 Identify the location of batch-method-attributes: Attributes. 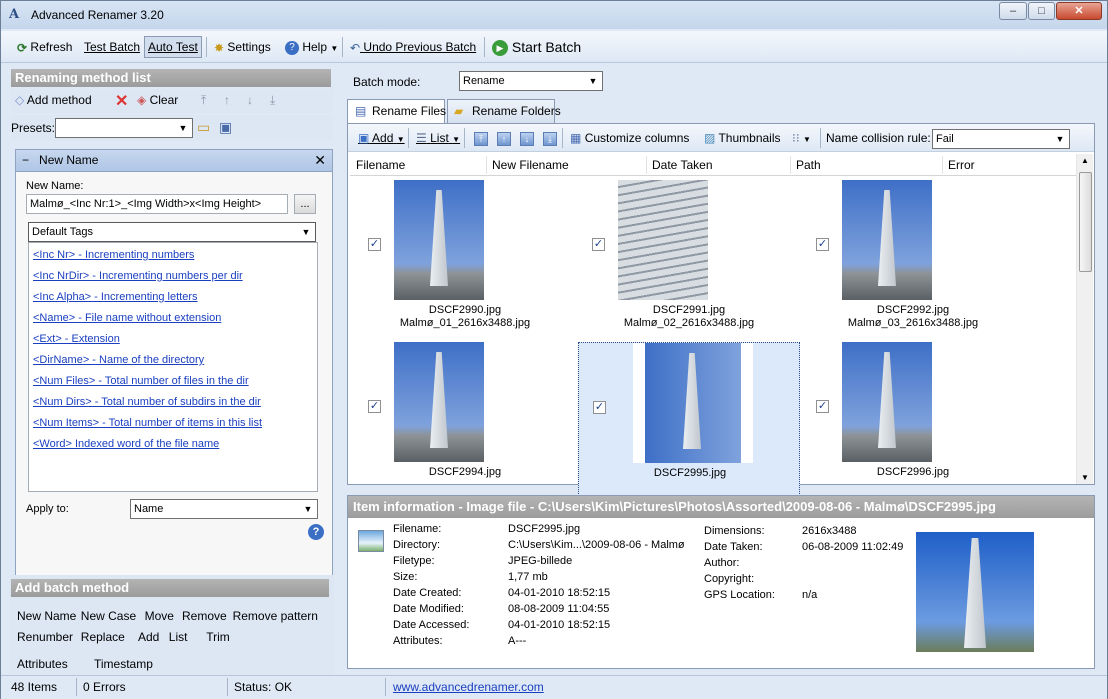
(42, 664).